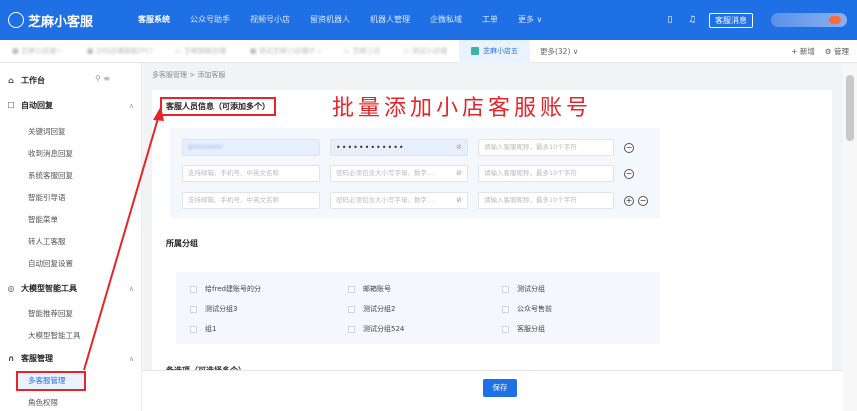 The image size is (857, 411). I want to click on nav-item-lead-bot: 留资机器人, so click(330, 20).